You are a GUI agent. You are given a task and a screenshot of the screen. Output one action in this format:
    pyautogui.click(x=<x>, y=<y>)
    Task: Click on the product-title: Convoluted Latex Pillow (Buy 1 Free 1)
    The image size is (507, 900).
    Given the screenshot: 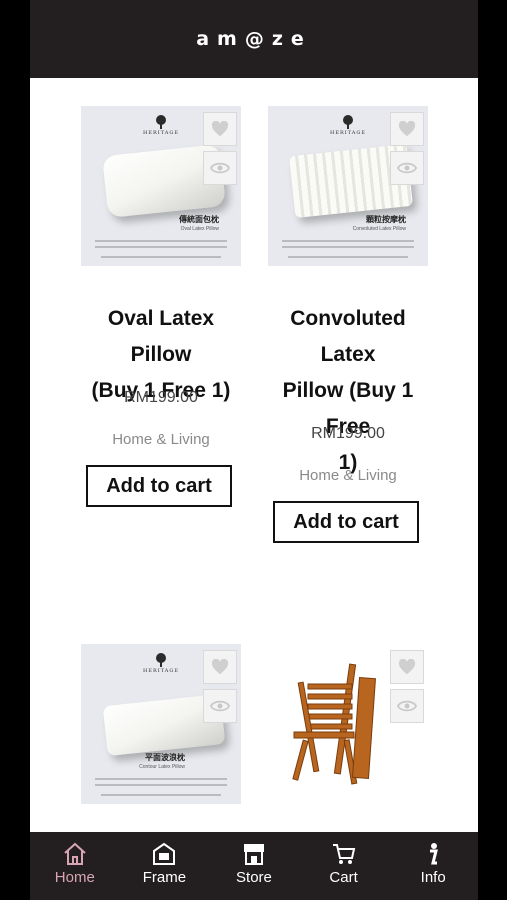 What is the action you would take?
    pyautogui.click(x=348, y=391)
    